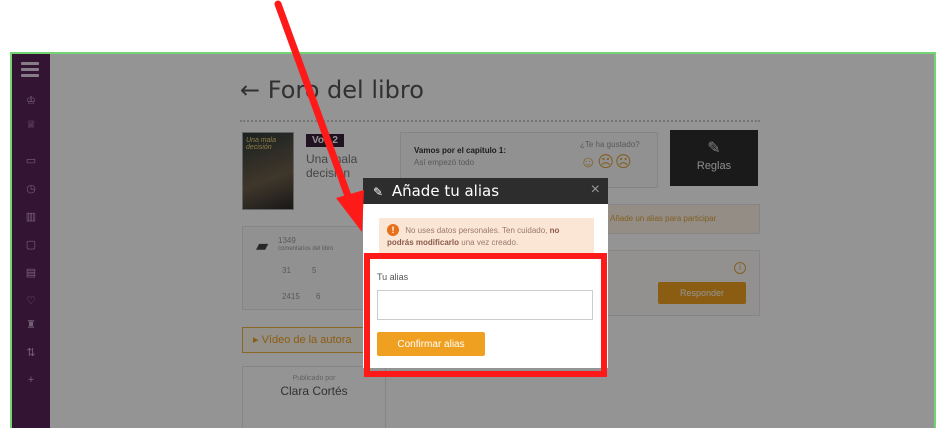  I want to click on pointer-arrow-icon, so click(319, 116).